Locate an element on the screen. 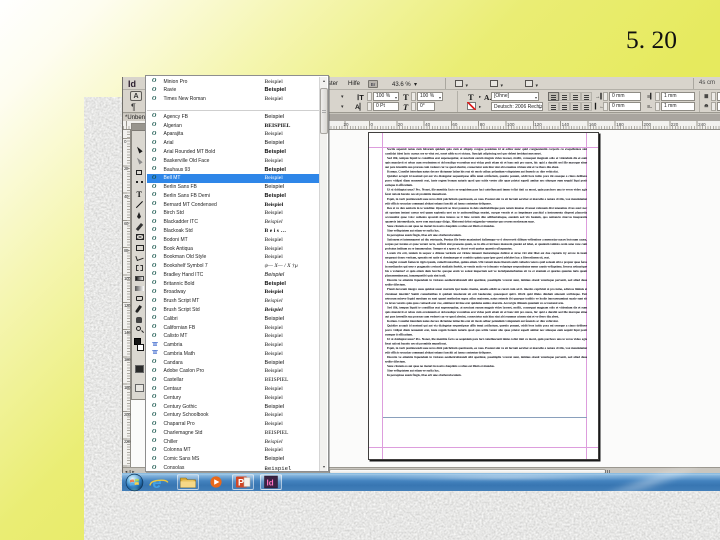 Image resolution: width=720 pixels, height=540 pixels. svg-text: e is located at coordinates (157, 482).